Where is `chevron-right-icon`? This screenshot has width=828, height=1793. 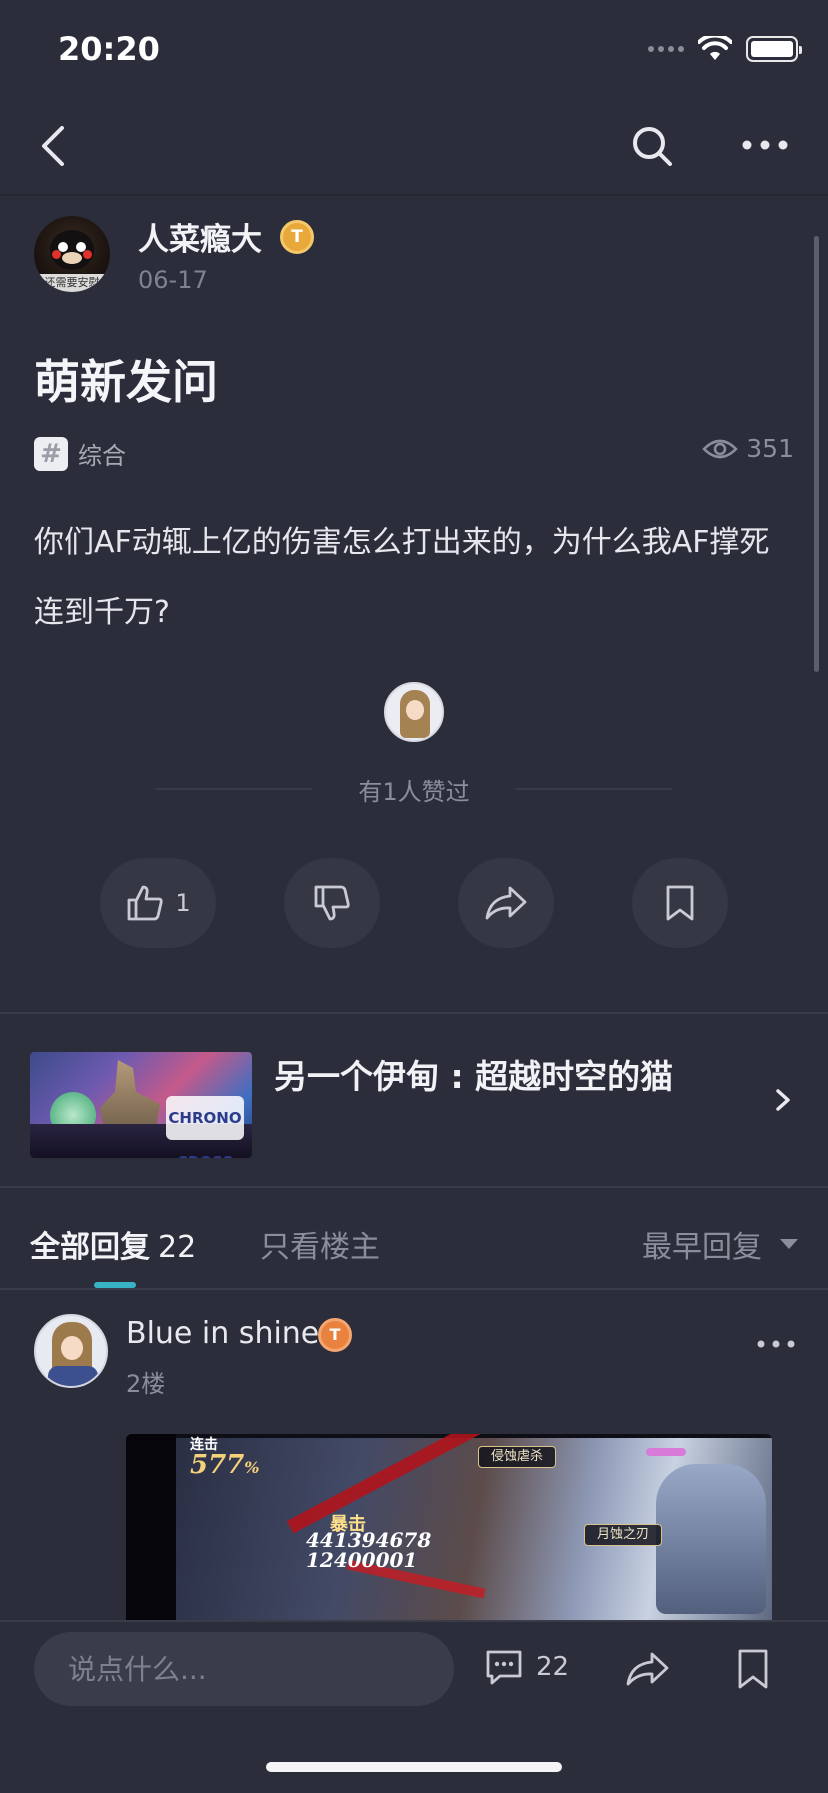
chevron-right-icon is located at coordinates (782, 1100).